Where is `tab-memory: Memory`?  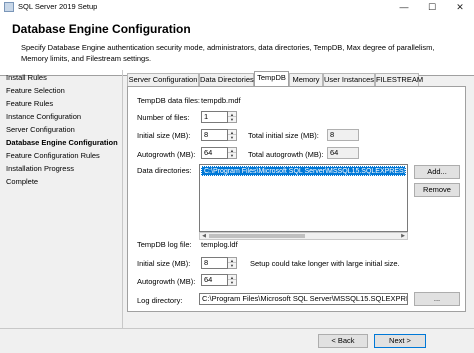 tab-memory: Memory is located at coordinates (306, 79).